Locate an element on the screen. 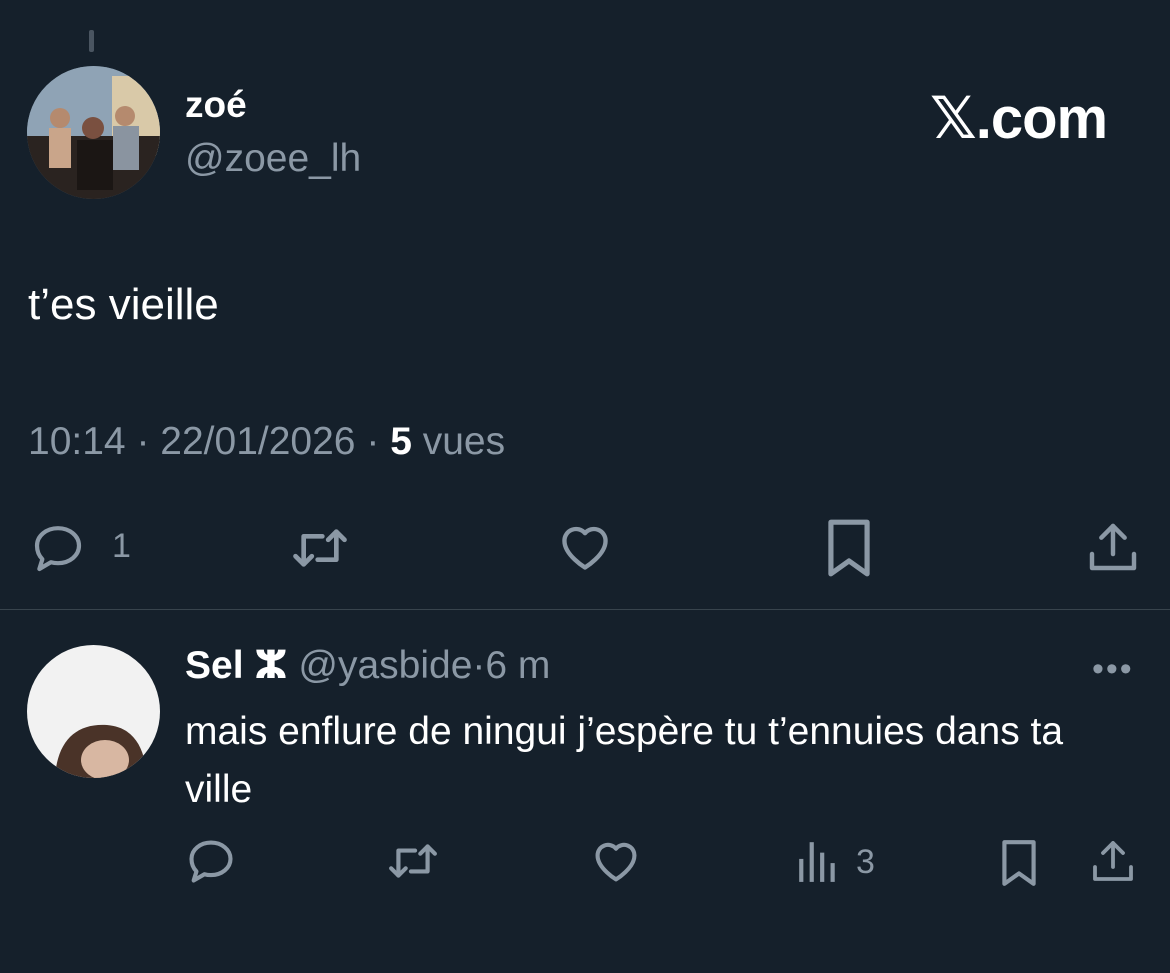 This screenshot has width=1170, height=973. reply-time: 6 m is located at coordinates (517, 665).